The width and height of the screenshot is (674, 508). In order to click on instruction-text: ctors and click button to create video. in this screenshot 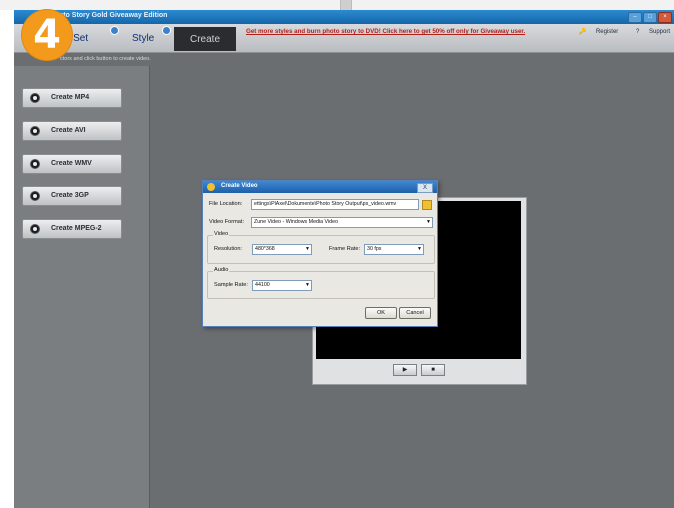, I will do `click(105, 59)`.